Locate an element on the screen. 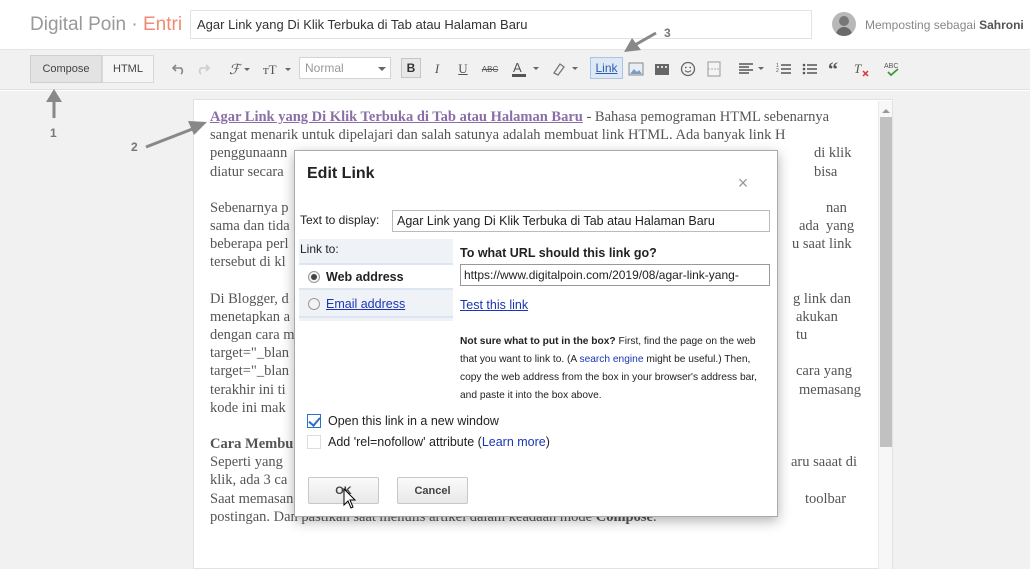 This screenshot has height=569, width=1030. url-input is located at coordinates (615, 275).